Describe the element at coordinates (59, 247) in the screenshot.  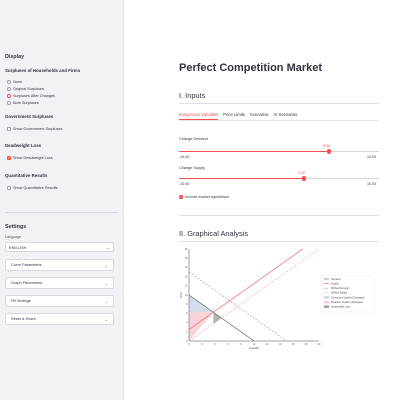
I see `language-select: ENGLISH ⌄` at that location.